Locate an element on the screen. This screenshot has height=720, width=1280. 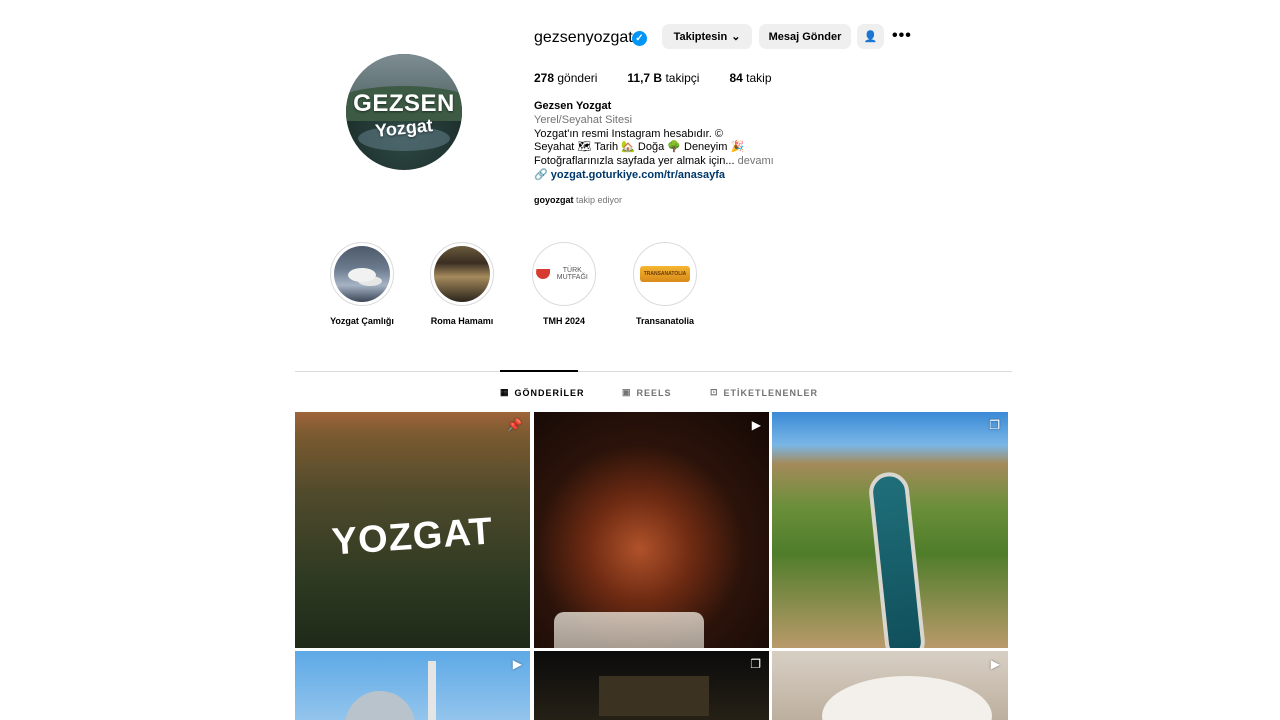
highlight-label: TMH 2024 is located at coordinates (564, 321).